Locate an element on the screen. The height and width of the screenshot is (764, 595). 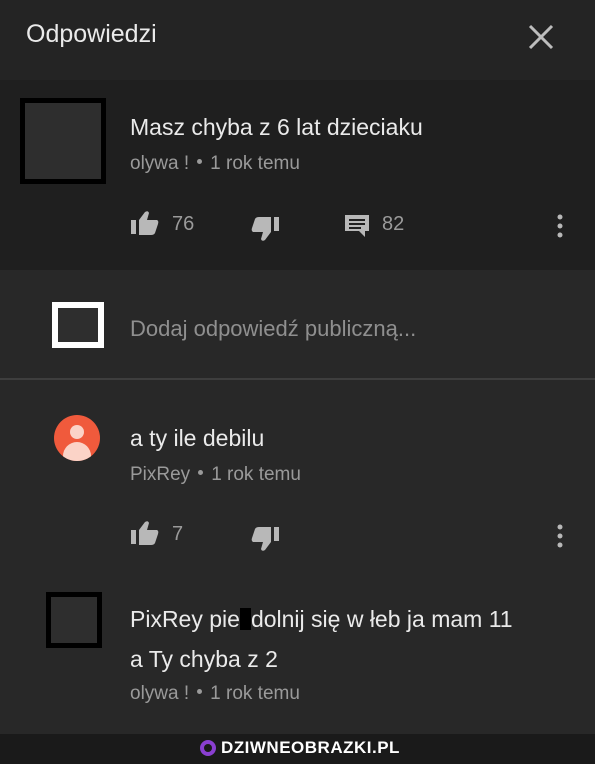
reply-meta: olywa ! 1 rok temu is located at coordinates (215, 694).